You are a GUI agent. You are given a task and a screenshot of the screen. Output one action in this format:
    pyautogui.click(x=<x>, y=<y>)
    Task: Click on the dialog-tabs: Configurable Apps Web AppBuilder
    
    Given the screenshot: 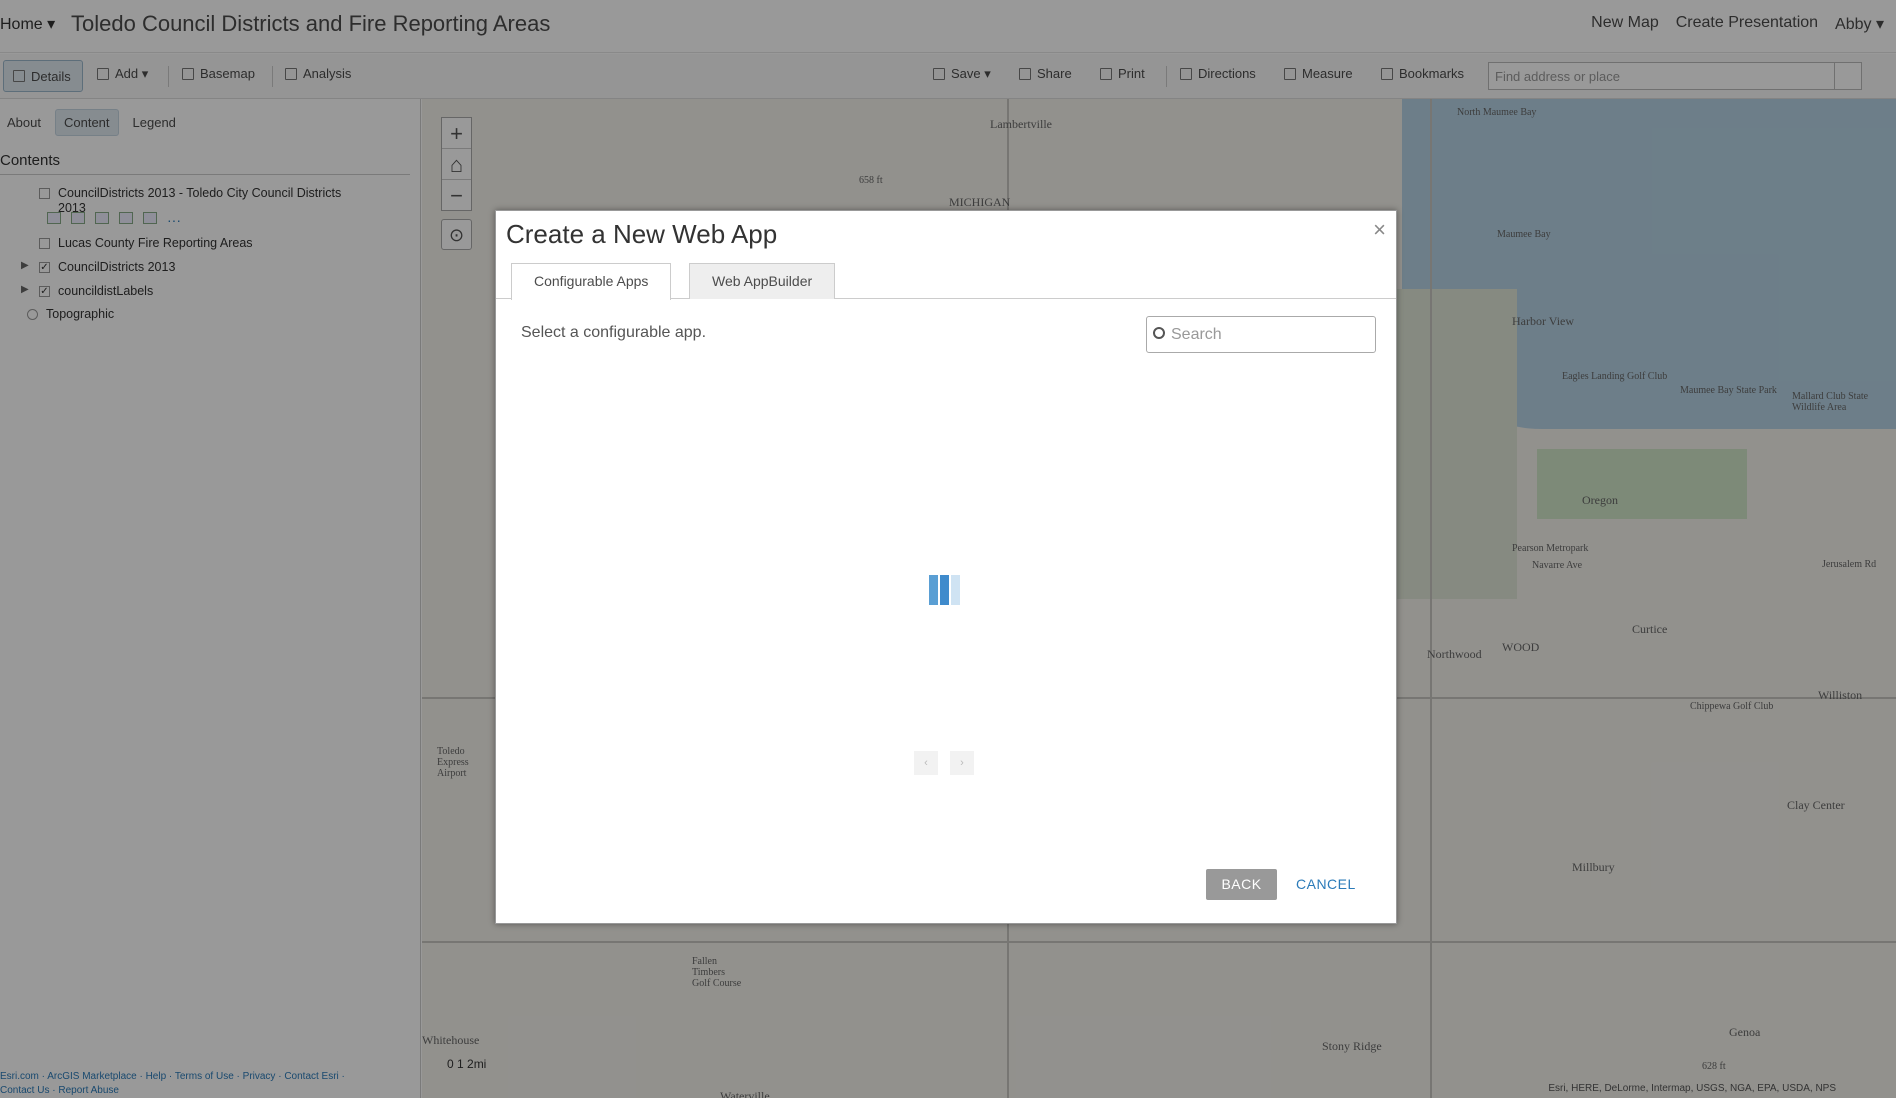 What is the action you would take?
    pyautogui.click(x=946, y=281)
    